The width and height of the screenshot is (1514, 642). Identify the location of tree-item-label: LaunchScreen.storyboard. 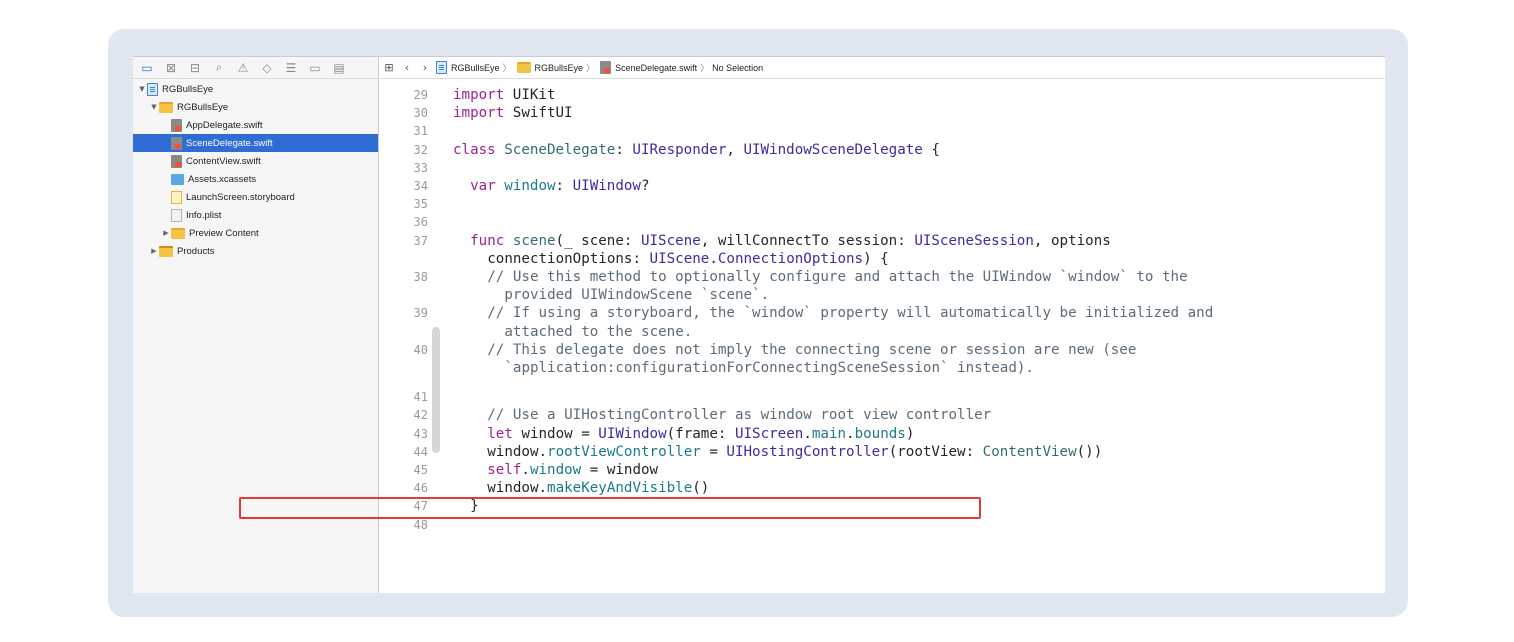
(240, 197).